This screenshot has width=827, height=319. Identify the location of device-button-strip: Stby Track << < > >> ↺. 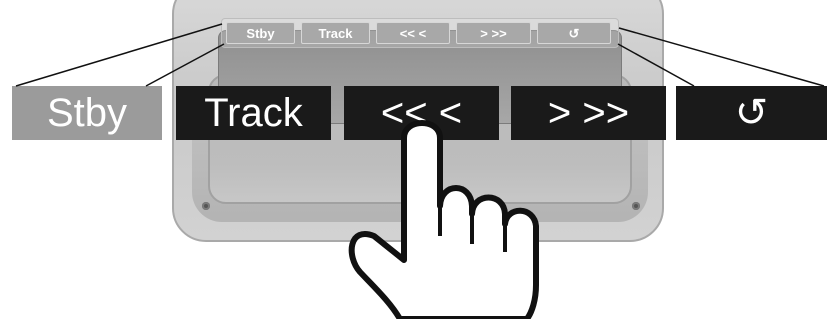
(420, 33).